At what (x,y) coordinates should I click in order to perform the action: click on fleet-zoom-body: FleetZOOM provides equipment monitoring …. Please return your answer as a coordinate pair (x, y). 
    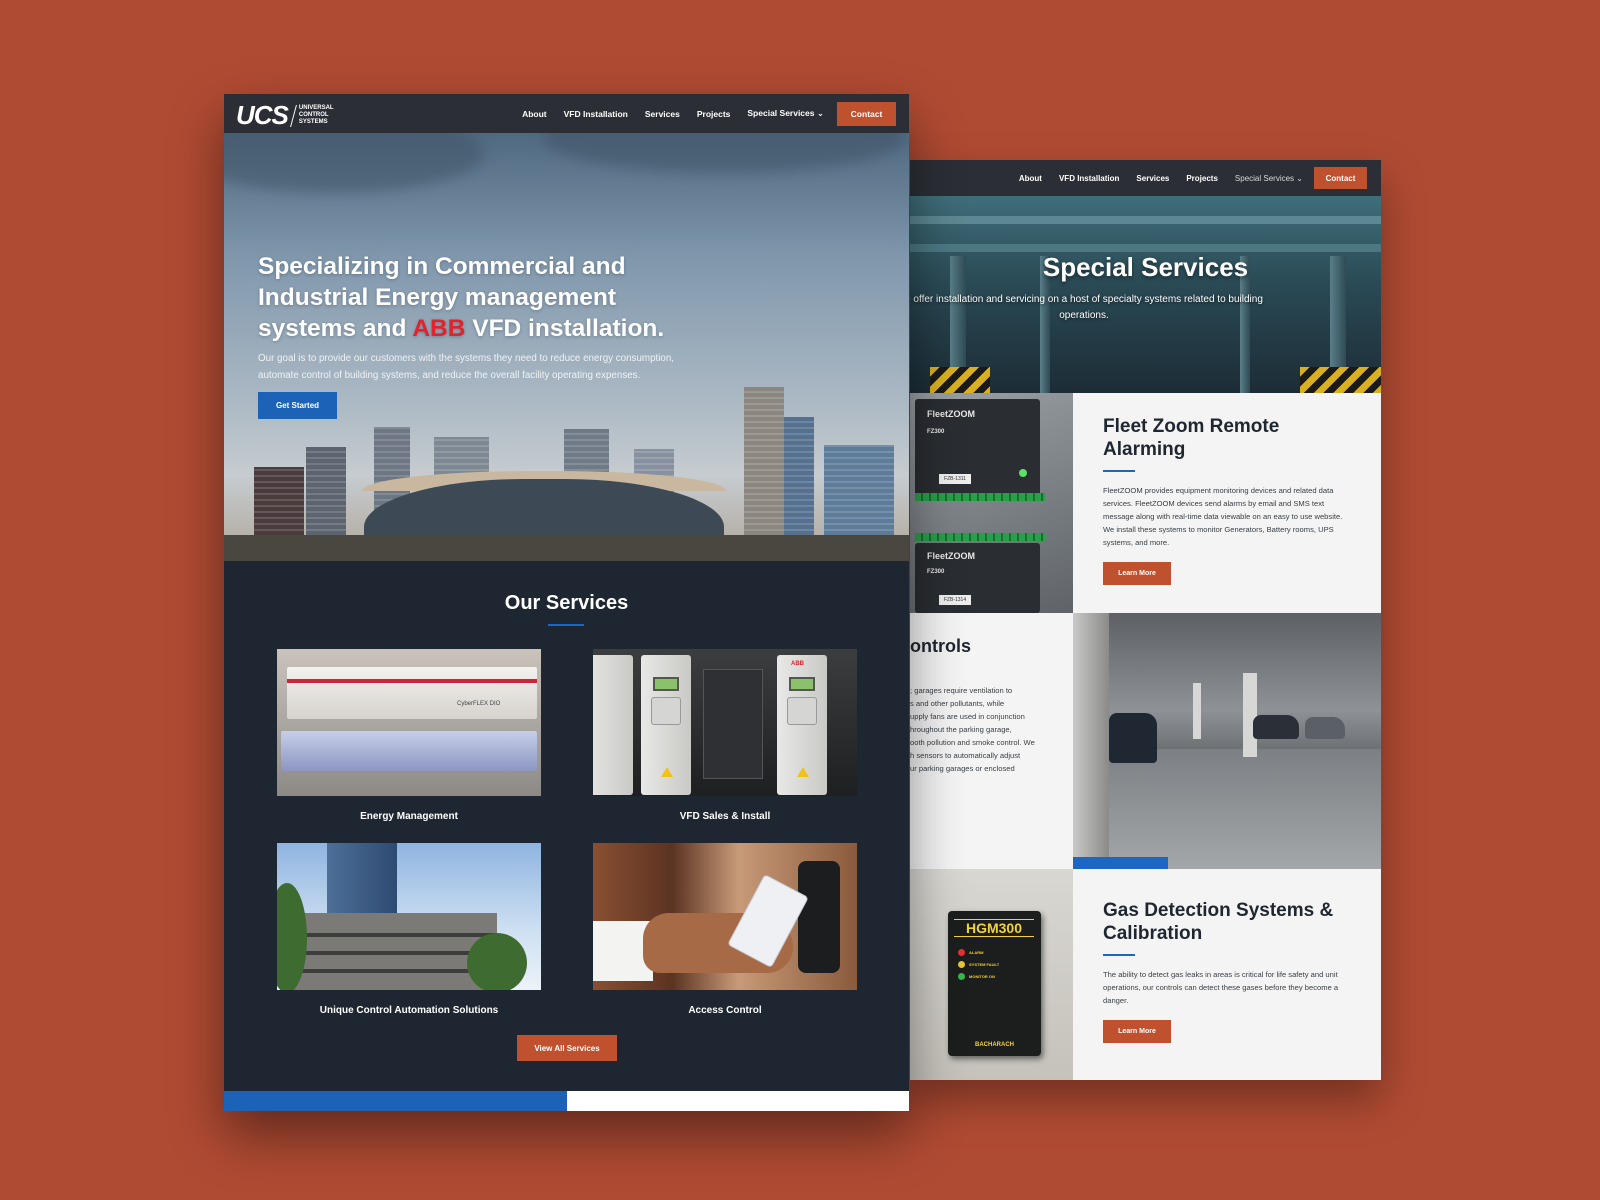
    Looking at the image, I should click on (1223, 516).